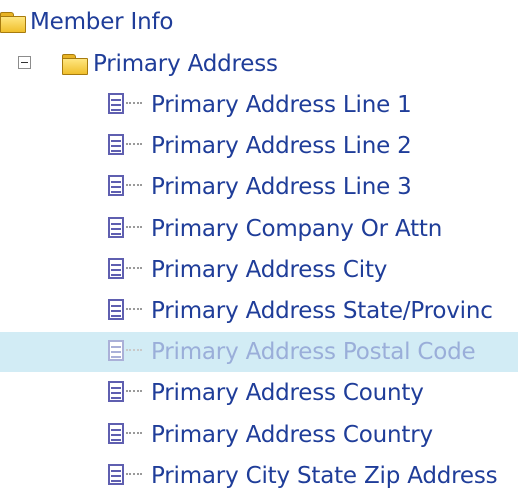 The height and width of the screenshot is (496, 518). What do you see at coordinates (292, 435) in the screenshot?
I see `tree-leaf-label: Primary Address Country` at bounding box center [292, 435].